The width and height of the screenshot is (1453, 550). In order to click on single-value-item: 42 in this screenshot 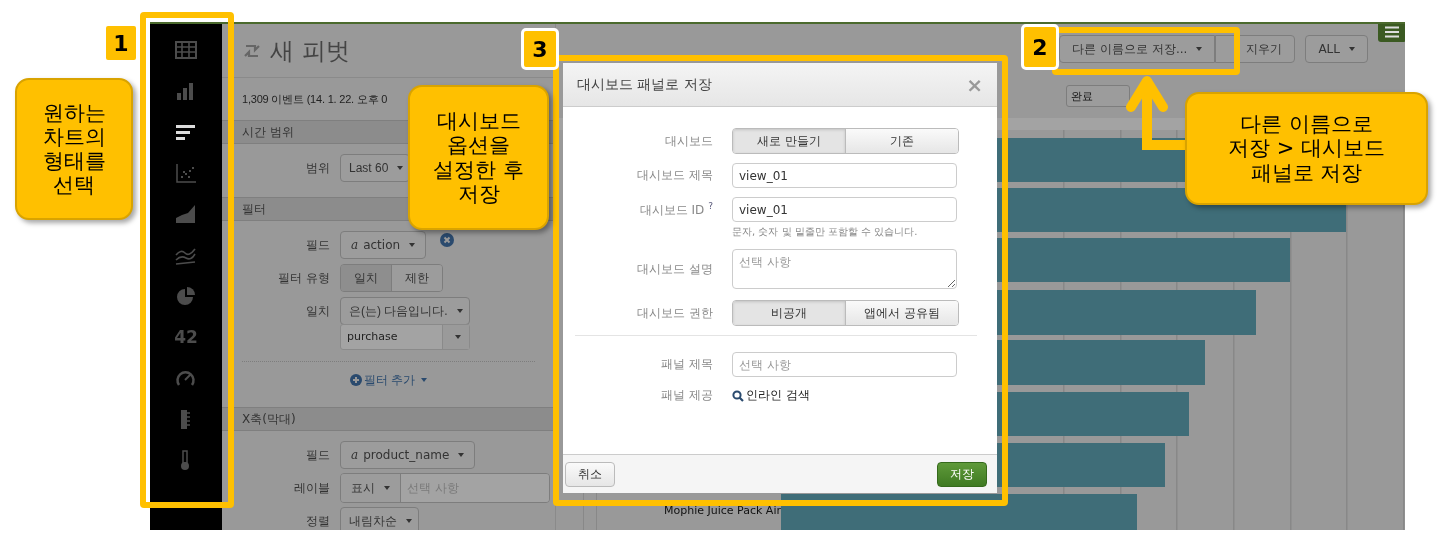, I will do `click(186, 337)`.